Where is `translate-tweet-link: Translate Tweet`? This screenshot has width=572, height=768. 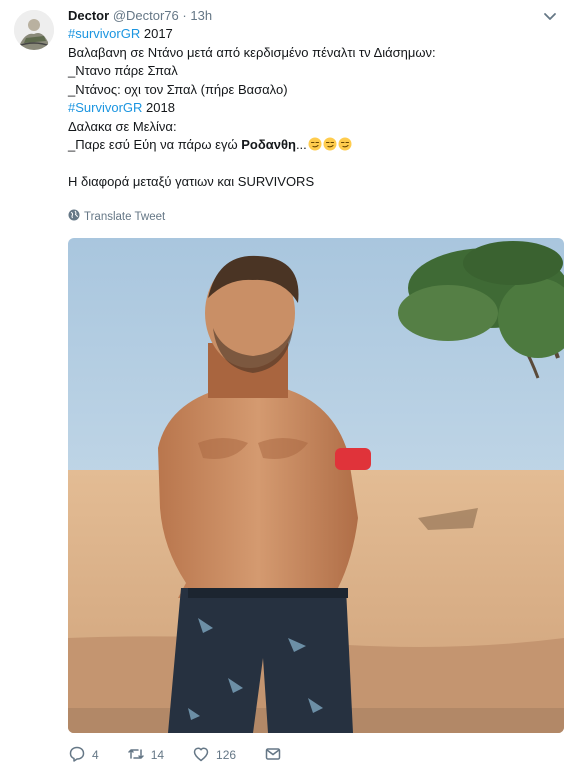 translate-tweet-link: Translate Tweet is located at coordinates (116, 216).